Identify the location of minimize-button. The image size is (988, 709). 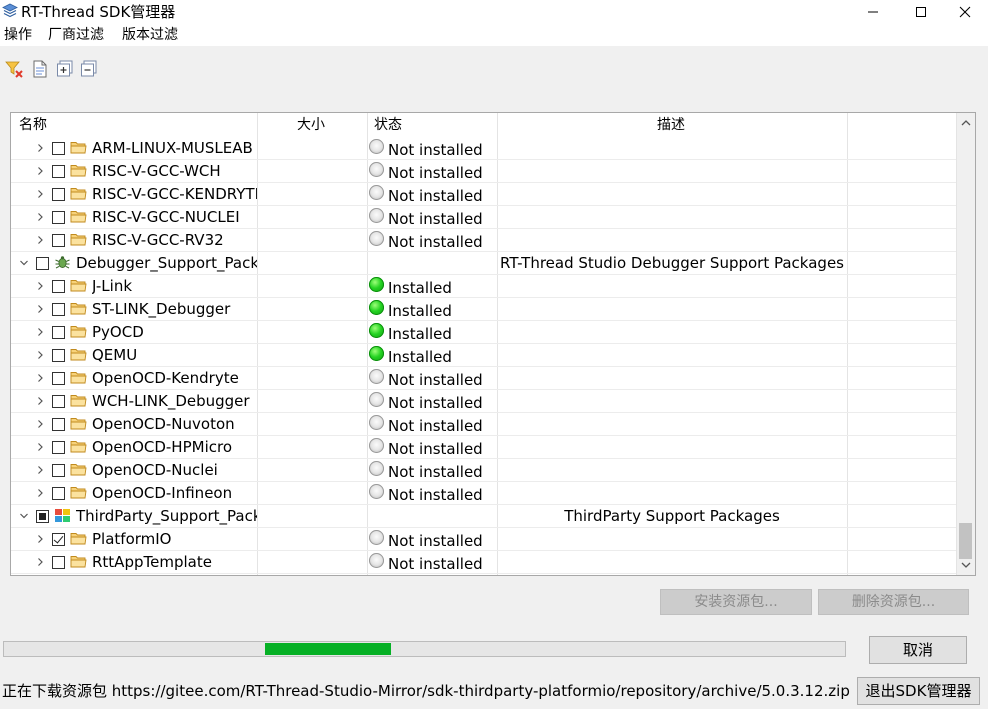
(873, 12).